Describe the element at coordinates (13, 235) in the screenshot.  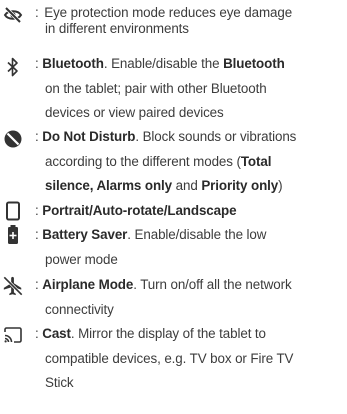
I see `battery-saver-icon` at that location.